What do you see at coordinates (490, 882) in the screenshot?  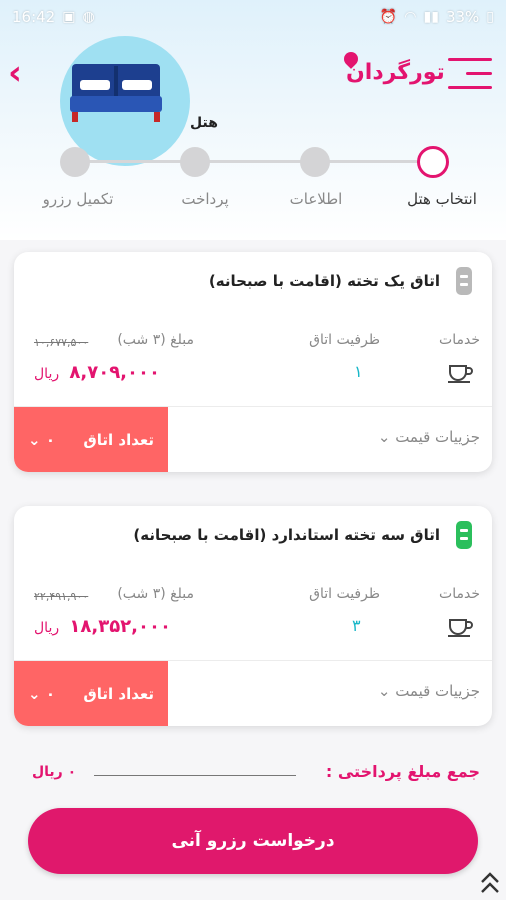 I see `scroll-up-icon` at bounding box center [490, 882].